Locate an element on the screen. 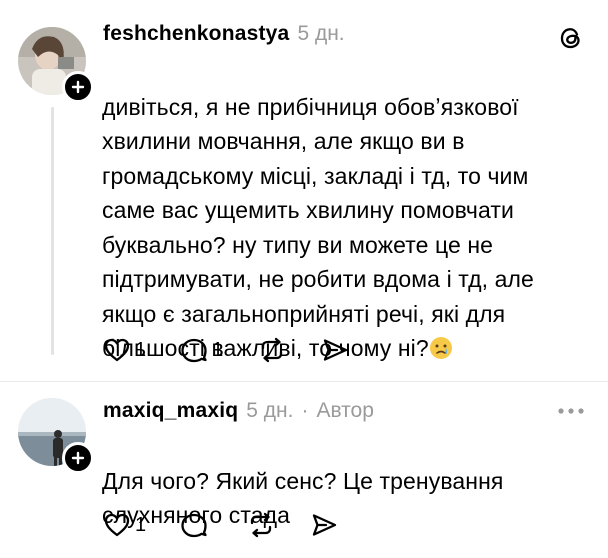  post-actions: 1 1 is located at coordinates (243, 350).